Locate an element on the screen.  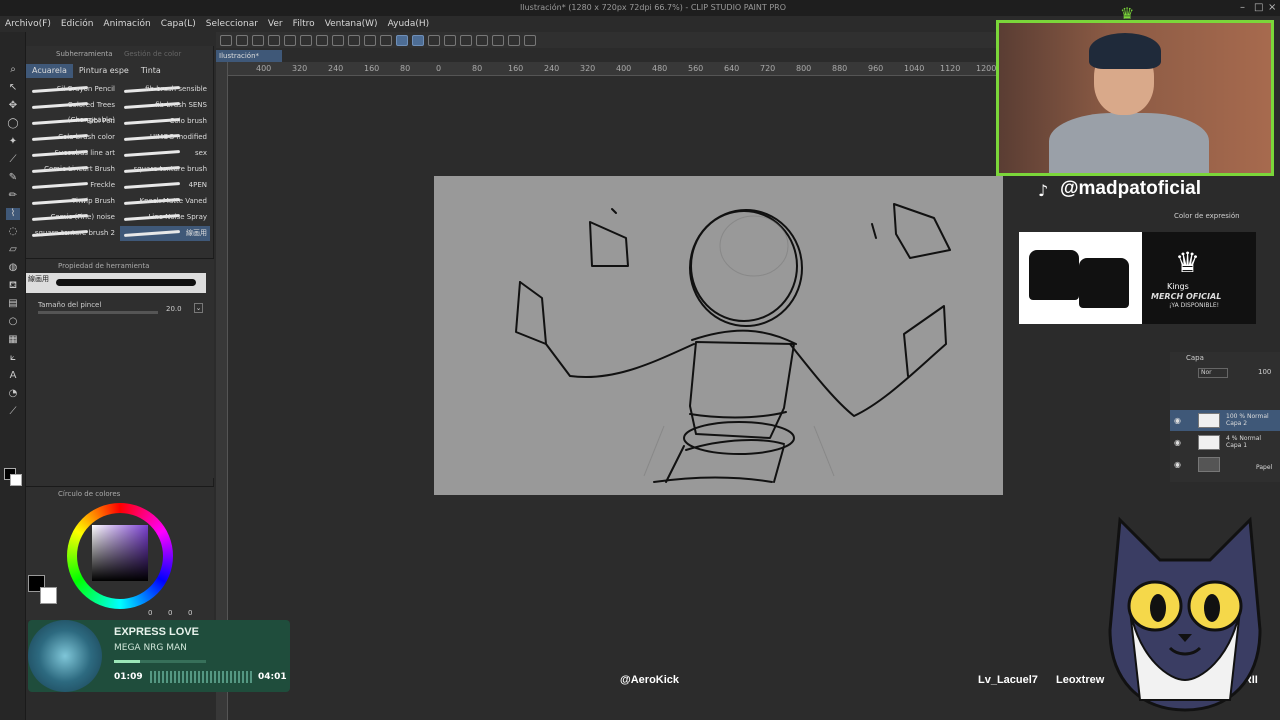
color-management-tab: Gestión de color is located at coordinates (152, 54).